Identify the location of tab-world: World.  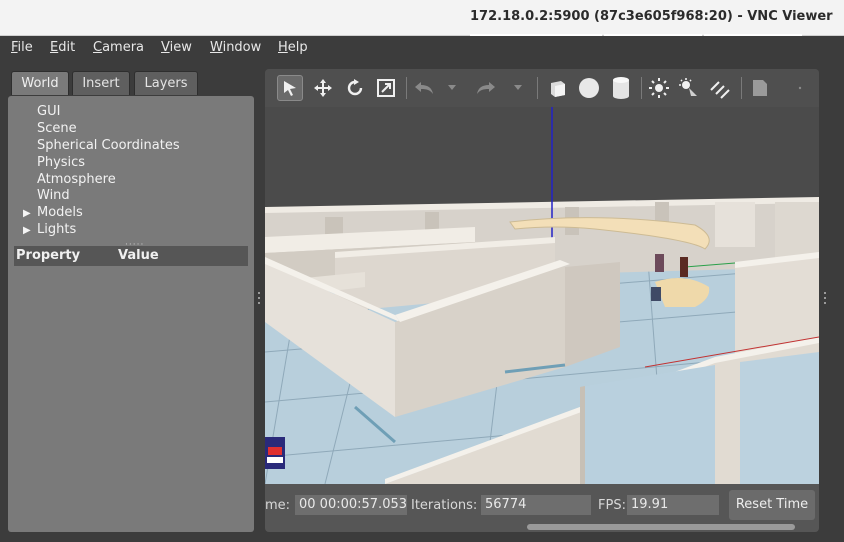
(40, 83).